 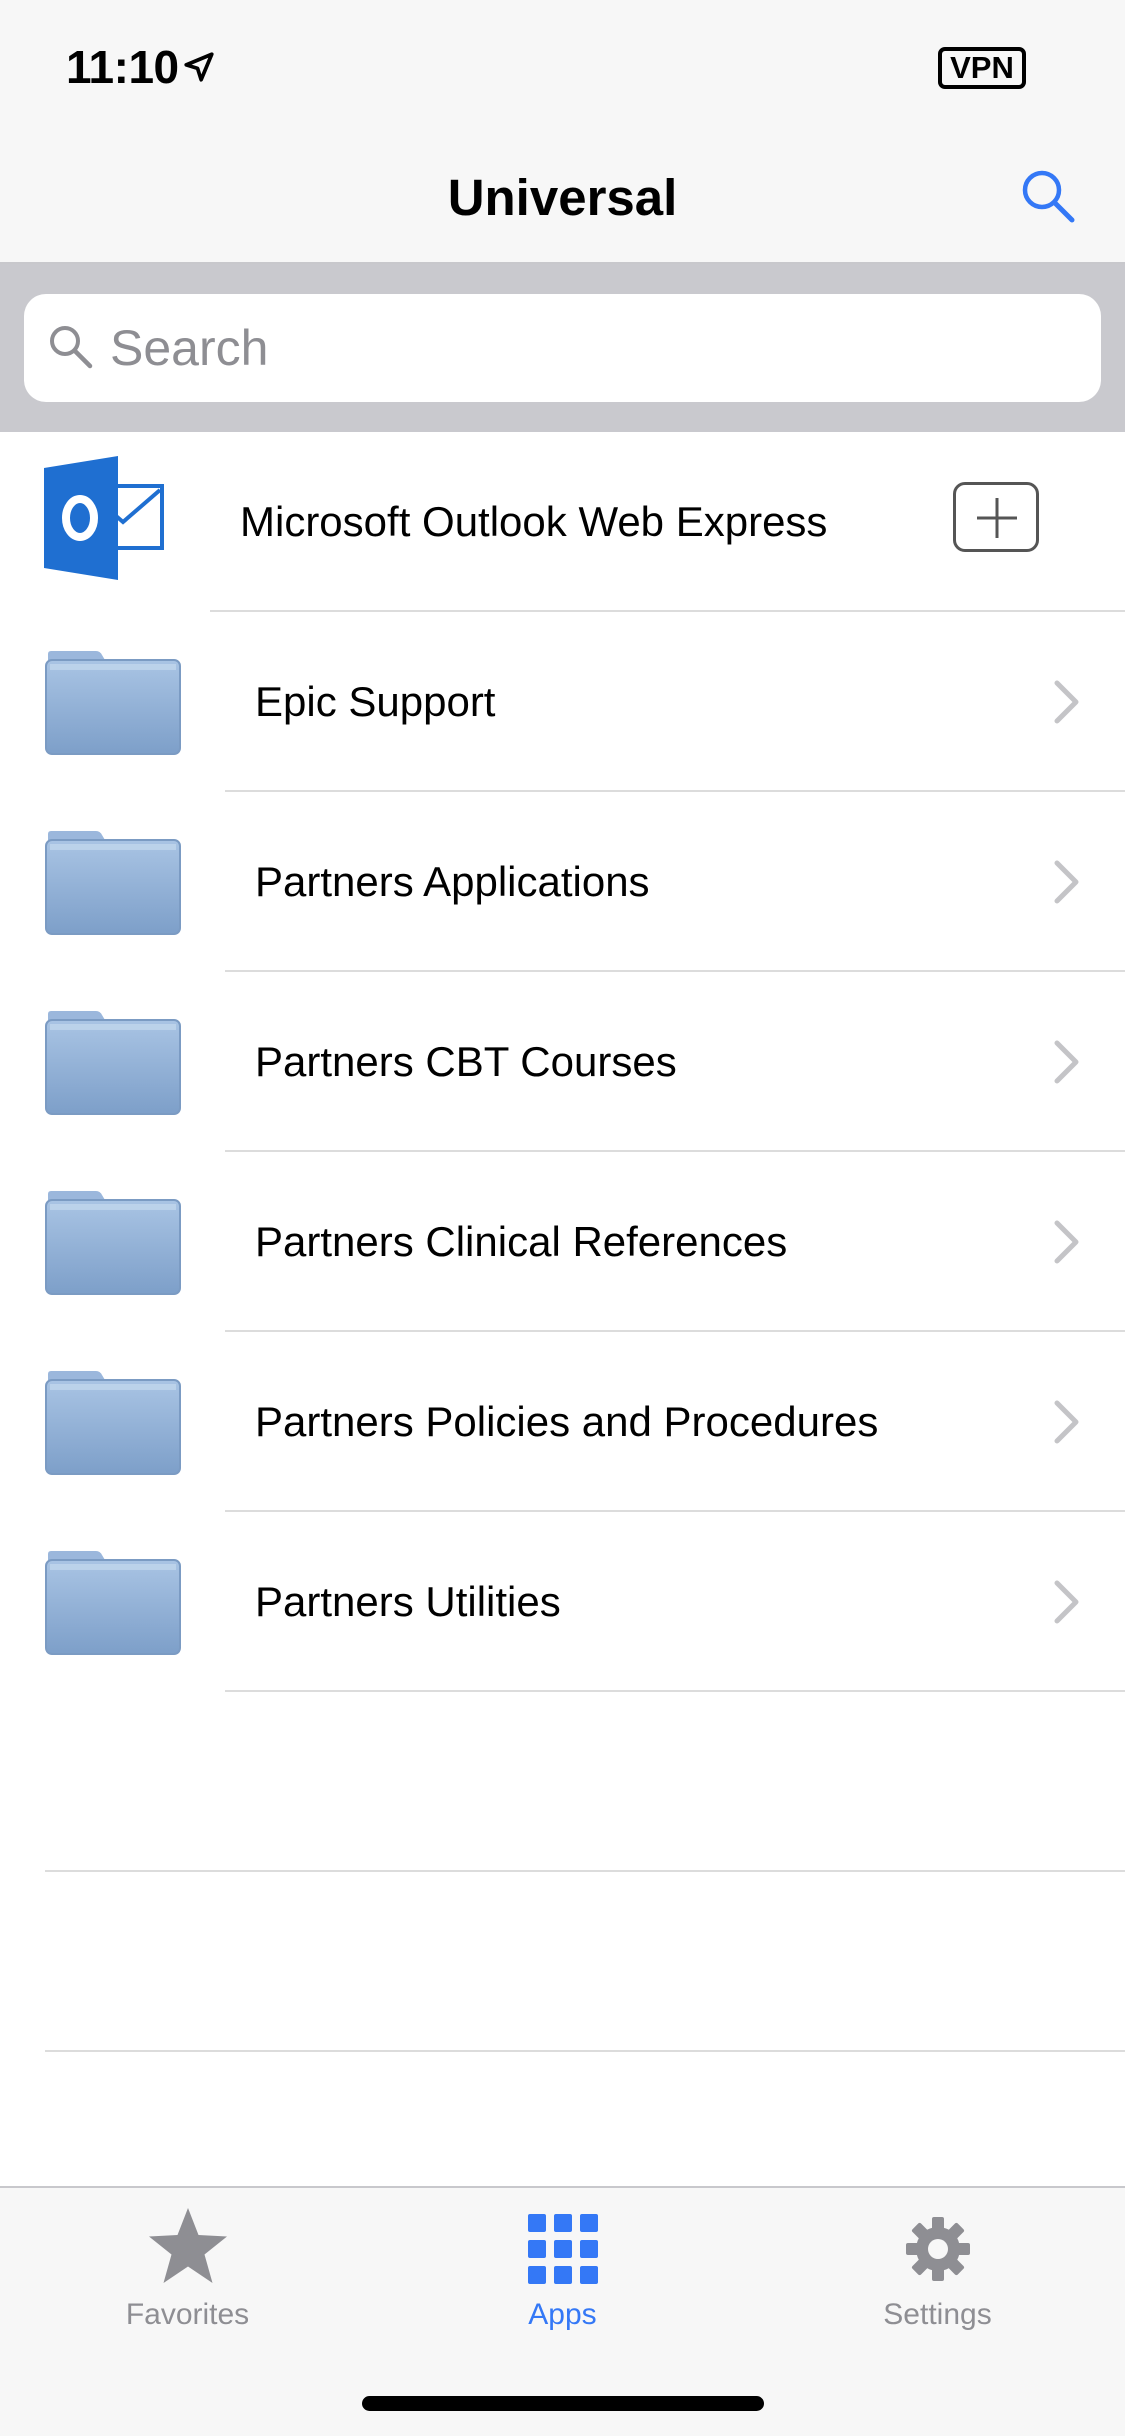 I want to click on page-title: Universal, so click(x=562, y=197).